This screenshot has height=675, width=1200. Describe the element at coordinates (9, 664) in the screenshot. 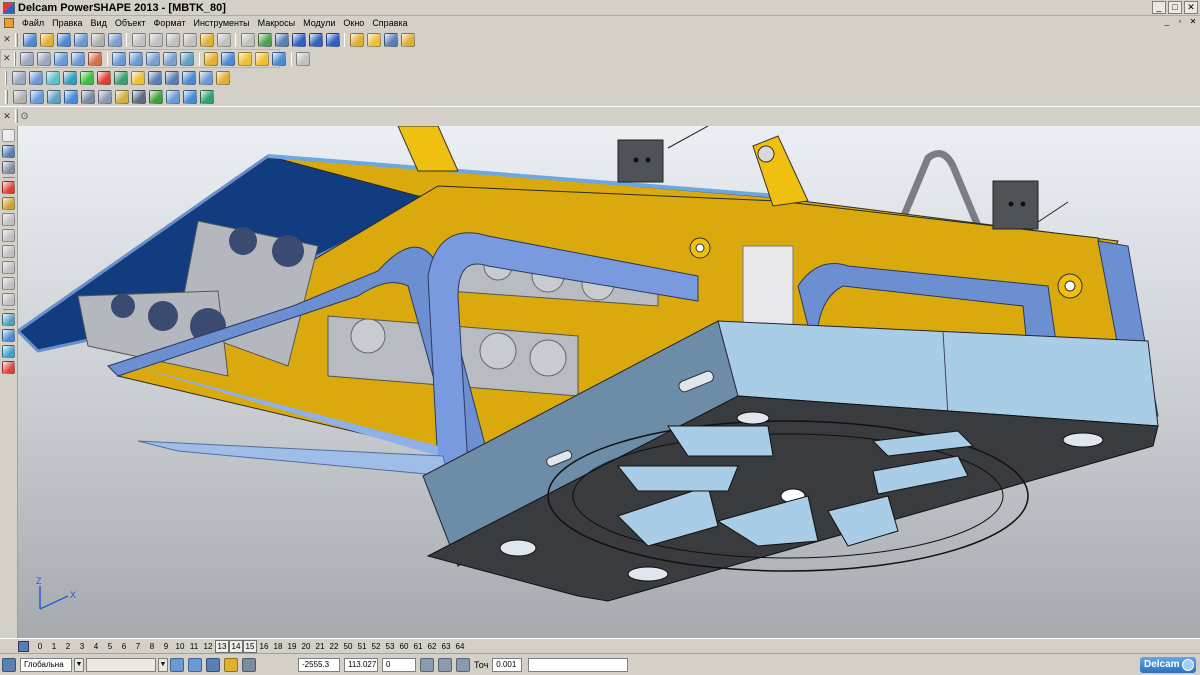

I see `workplane-icon` at that location.